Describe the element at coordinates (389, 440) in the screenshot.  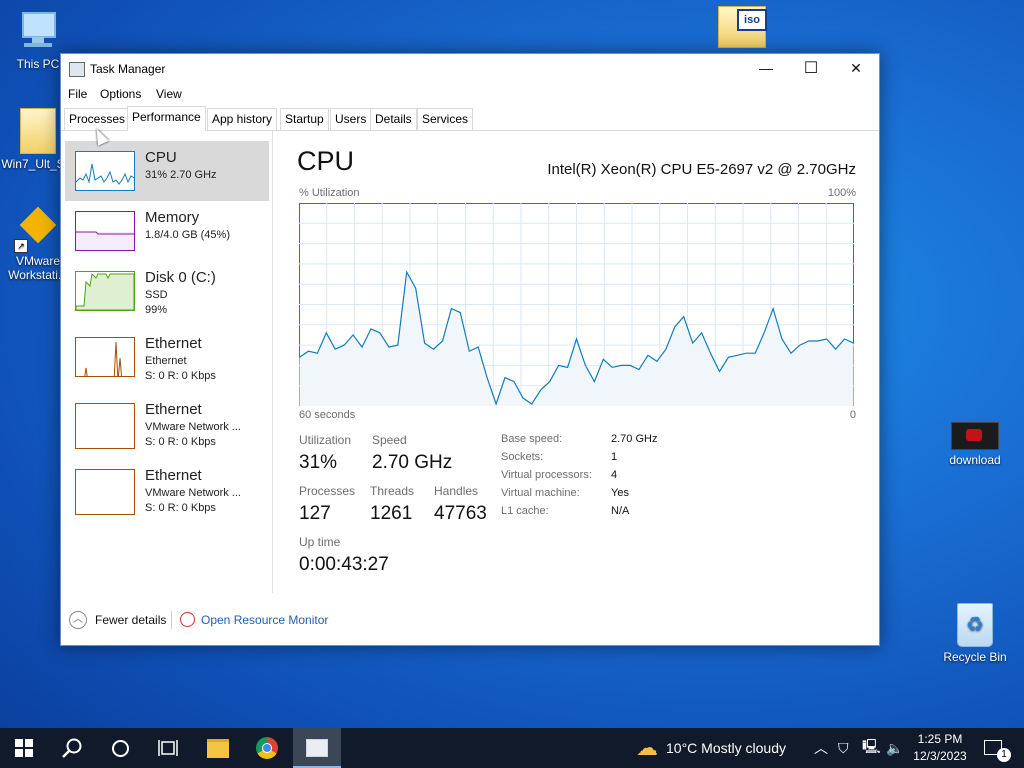
I see `stat-speed-label: Speed` at that location.